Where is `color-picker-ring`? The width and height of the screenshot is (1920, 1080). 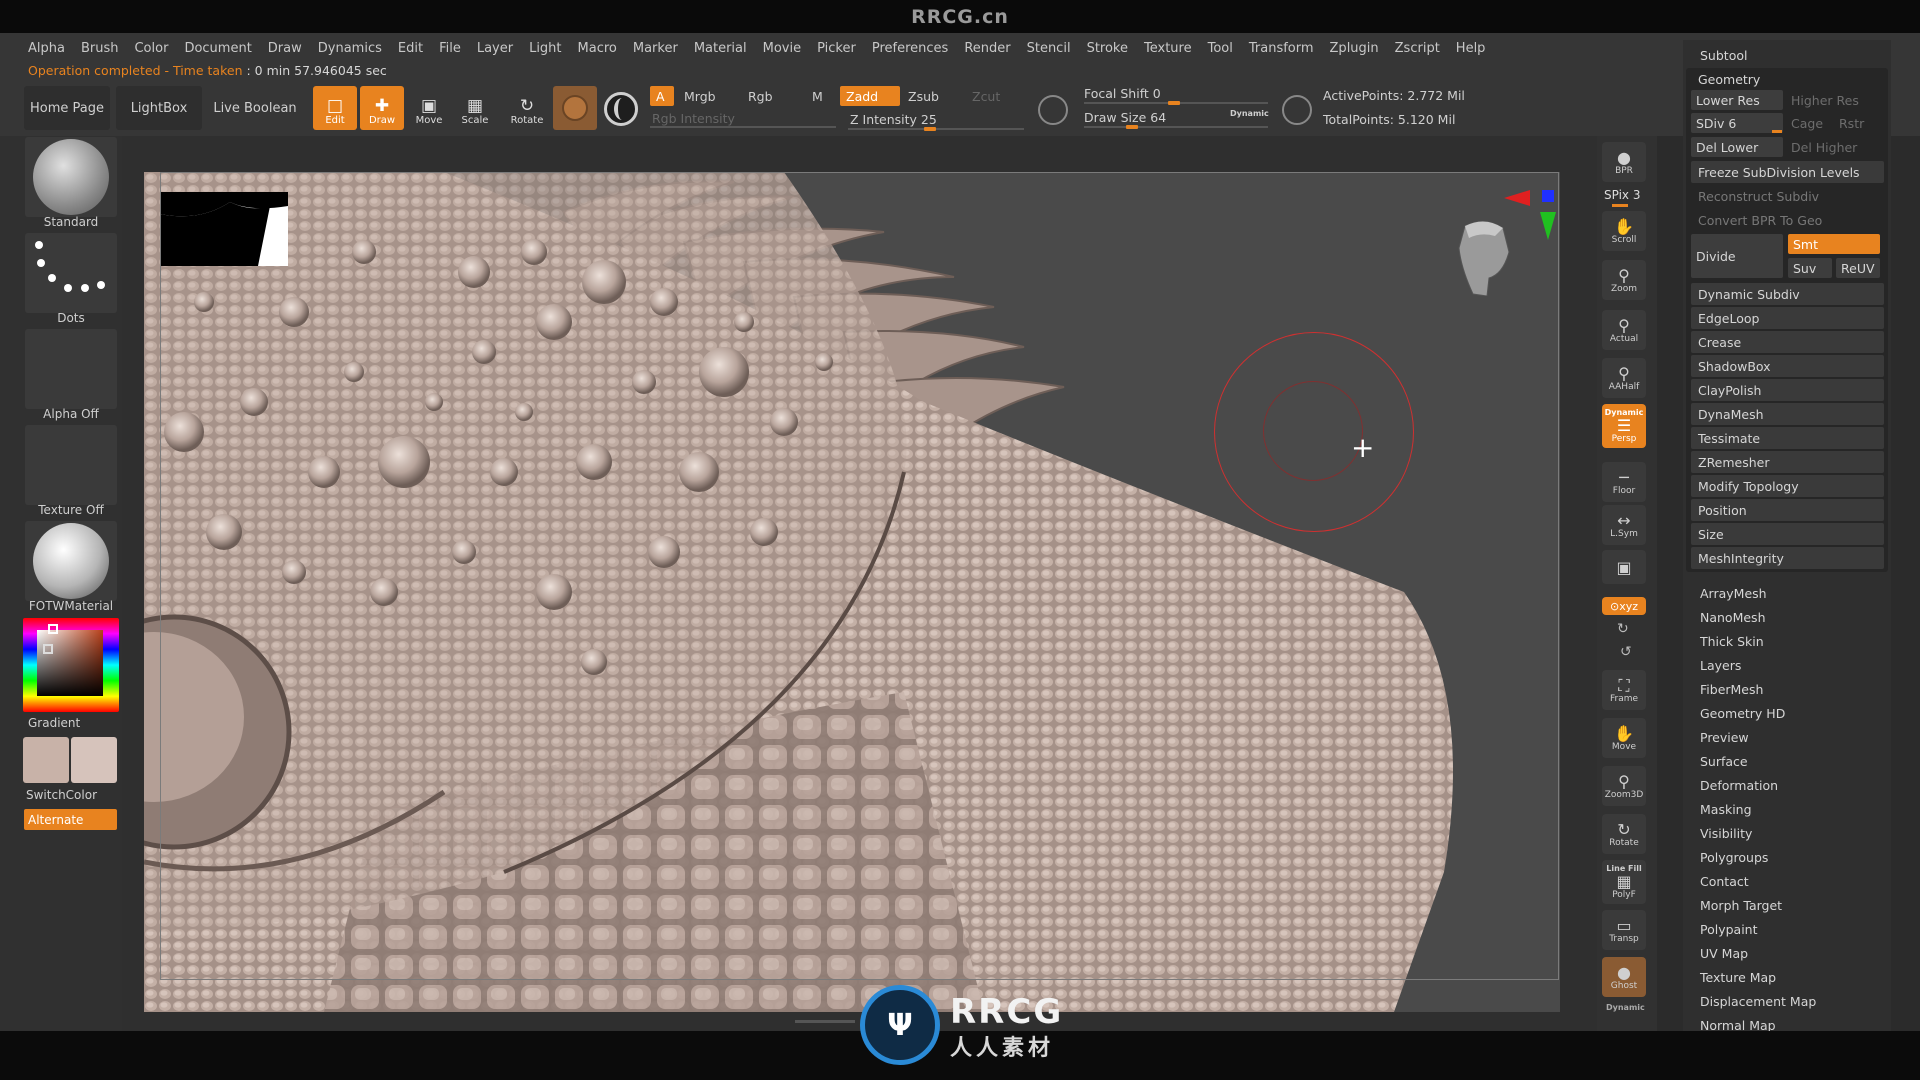
color-picker-ring is located at coordinates (71, 665).